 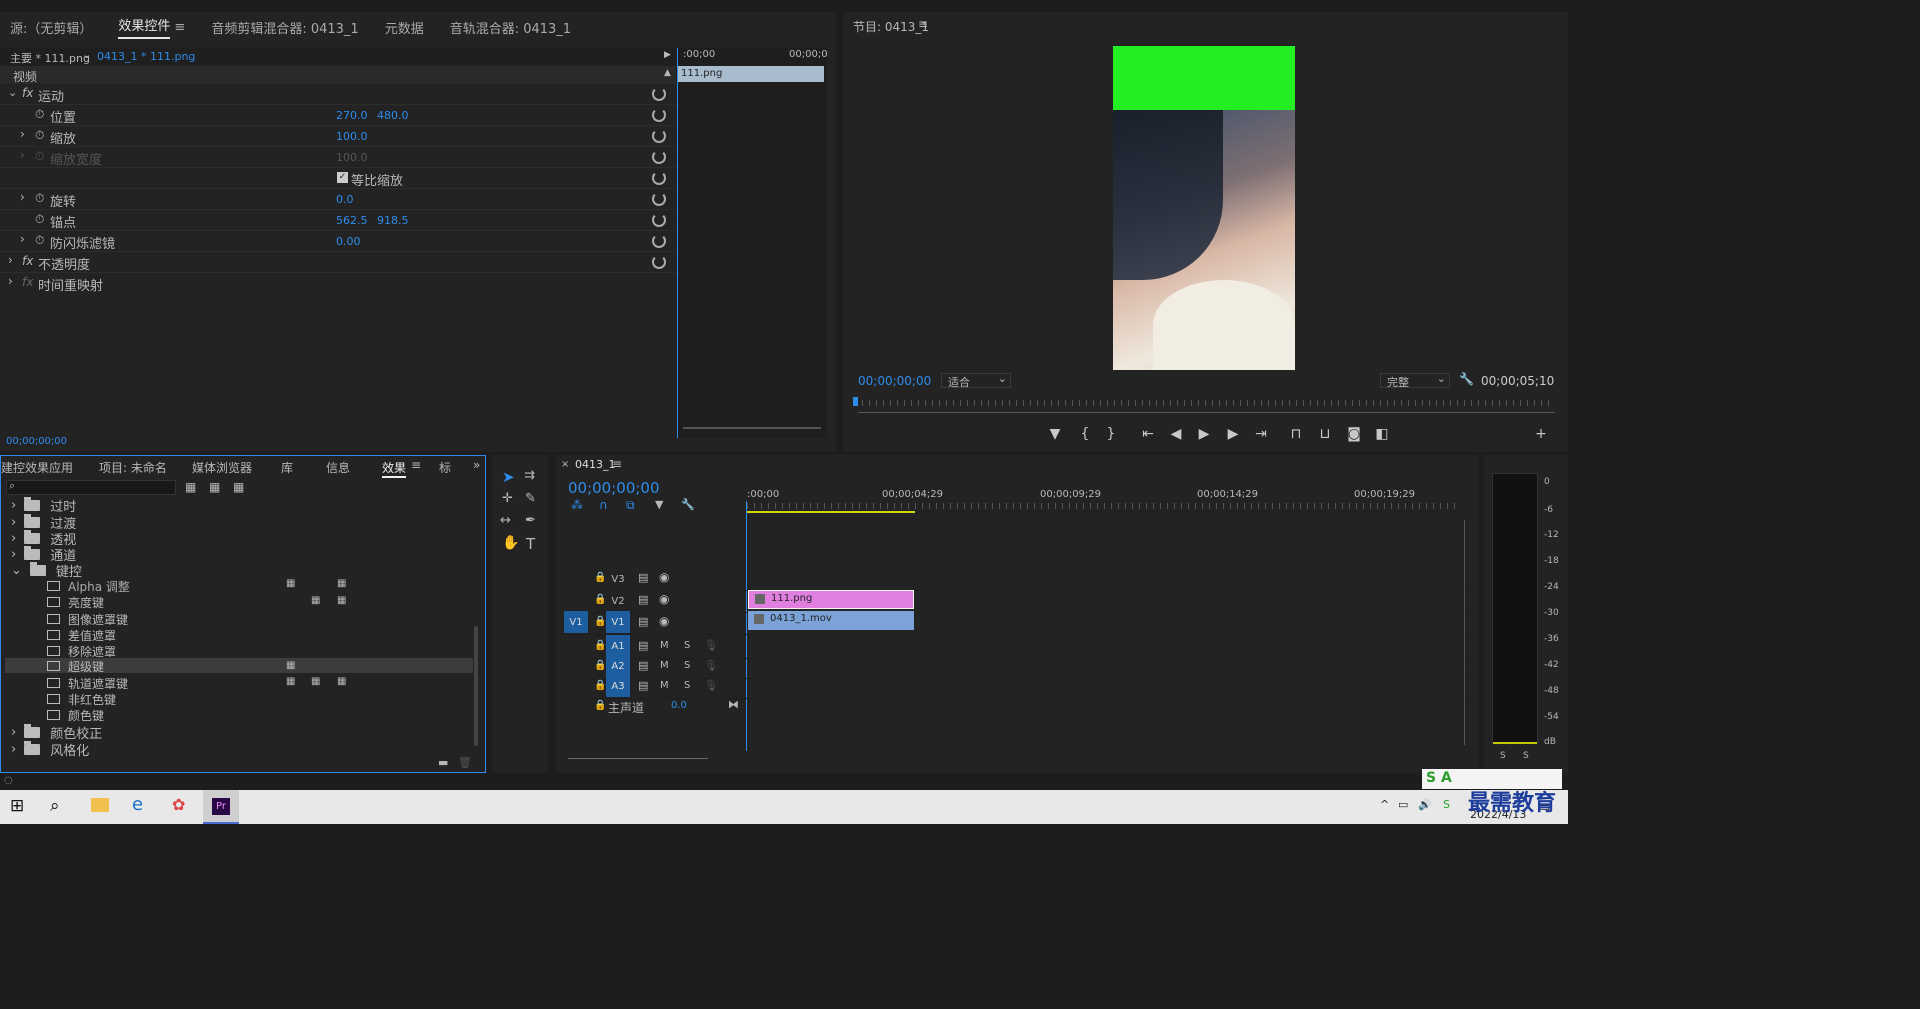 I want to click on ec-scrollbar, so click(x=752, y=428).